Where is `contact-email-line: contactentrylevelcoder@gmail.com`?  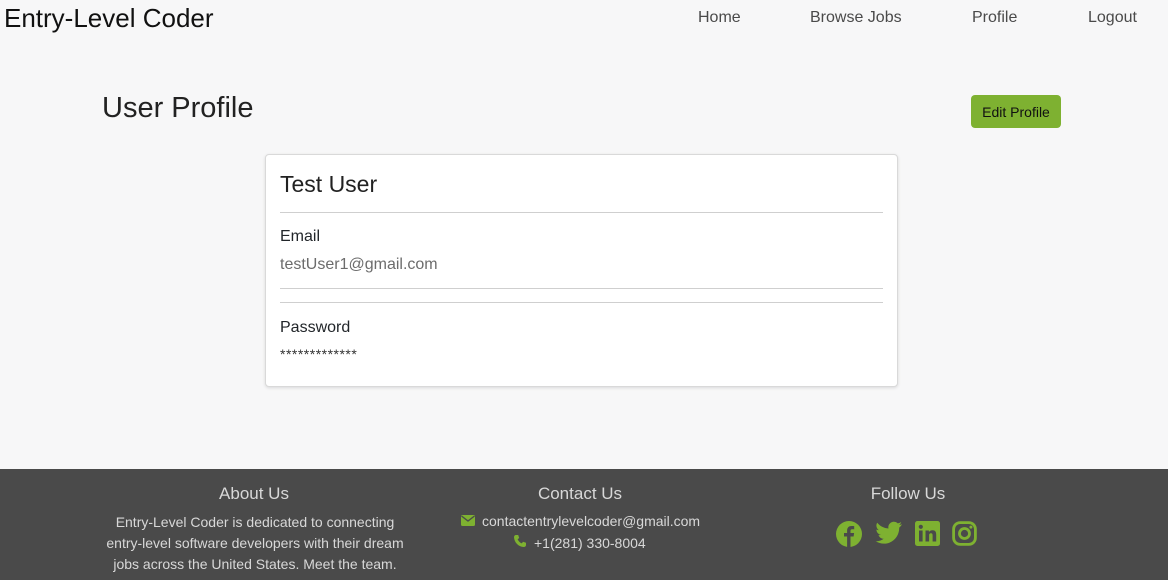 contact-email-line: contactentrylevelcoder@gmail.com is located at coordinates (580, 521).